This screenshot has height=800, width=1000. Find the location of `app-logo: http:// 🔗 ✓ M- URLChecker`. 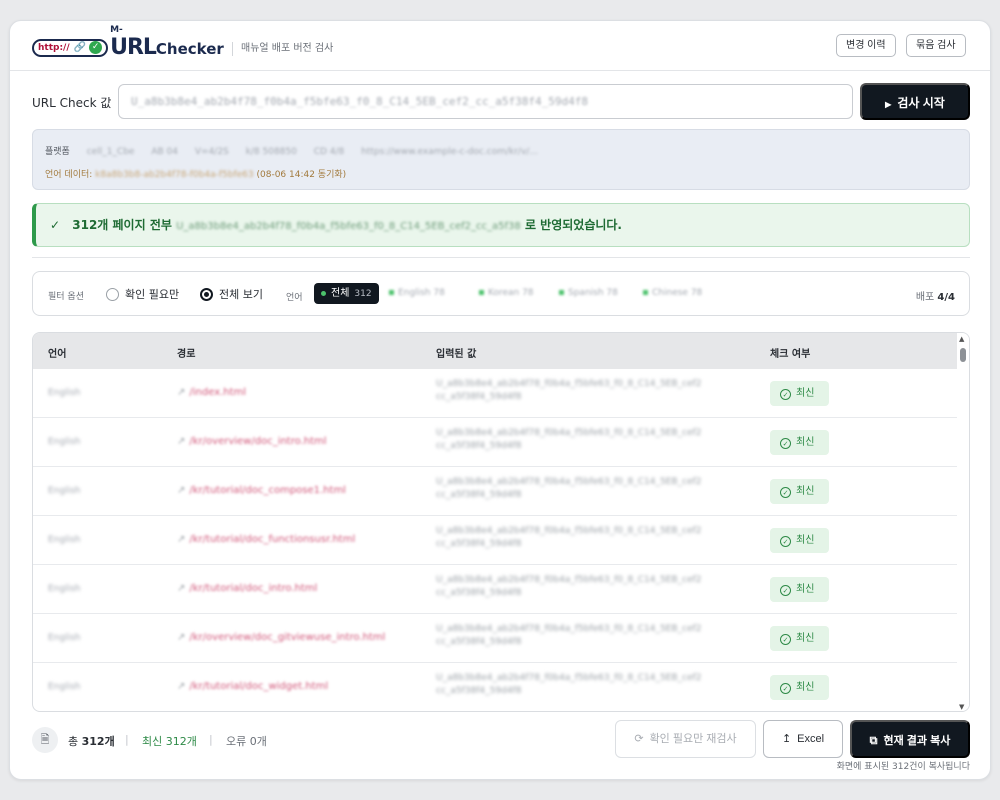

app-logo: http:// 🔗 ✓ M- URLChecker is located at coordinates (128, 42).